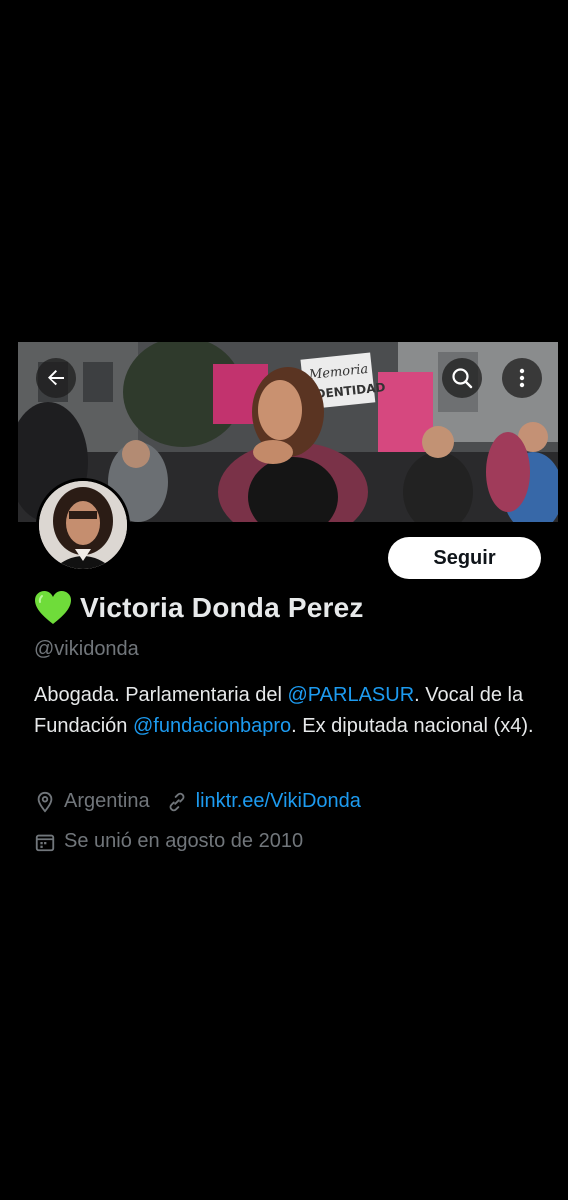 The height and width of the screenshot is (1200, 568). I want to click on bio-mention-parlasur: @PARLASUR, so click(351, 695).